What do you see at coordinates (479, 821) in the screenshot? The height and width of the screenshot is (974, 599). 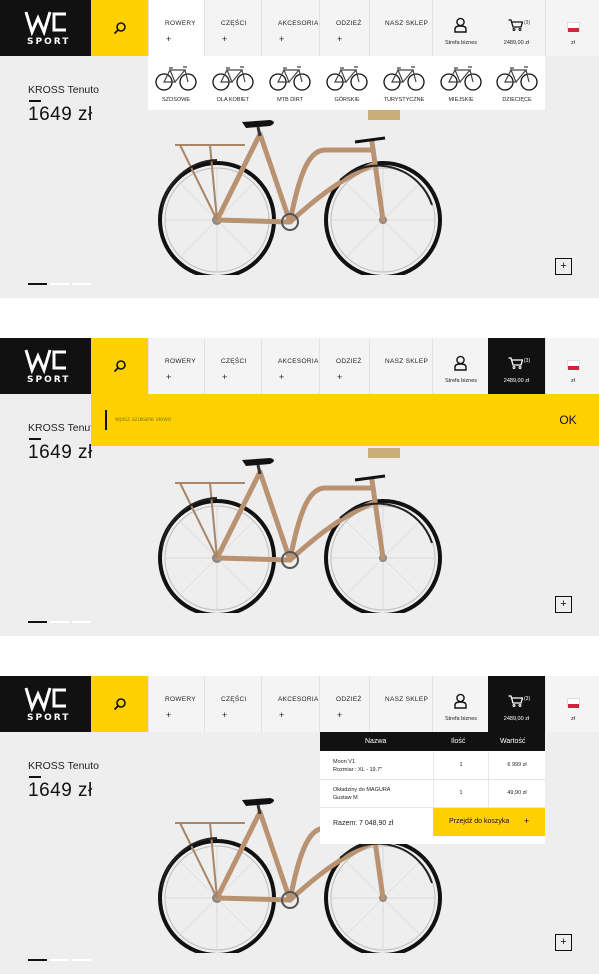 I see `checkout-label: Przejdź do koszyka` at bounding box center [479, 821].